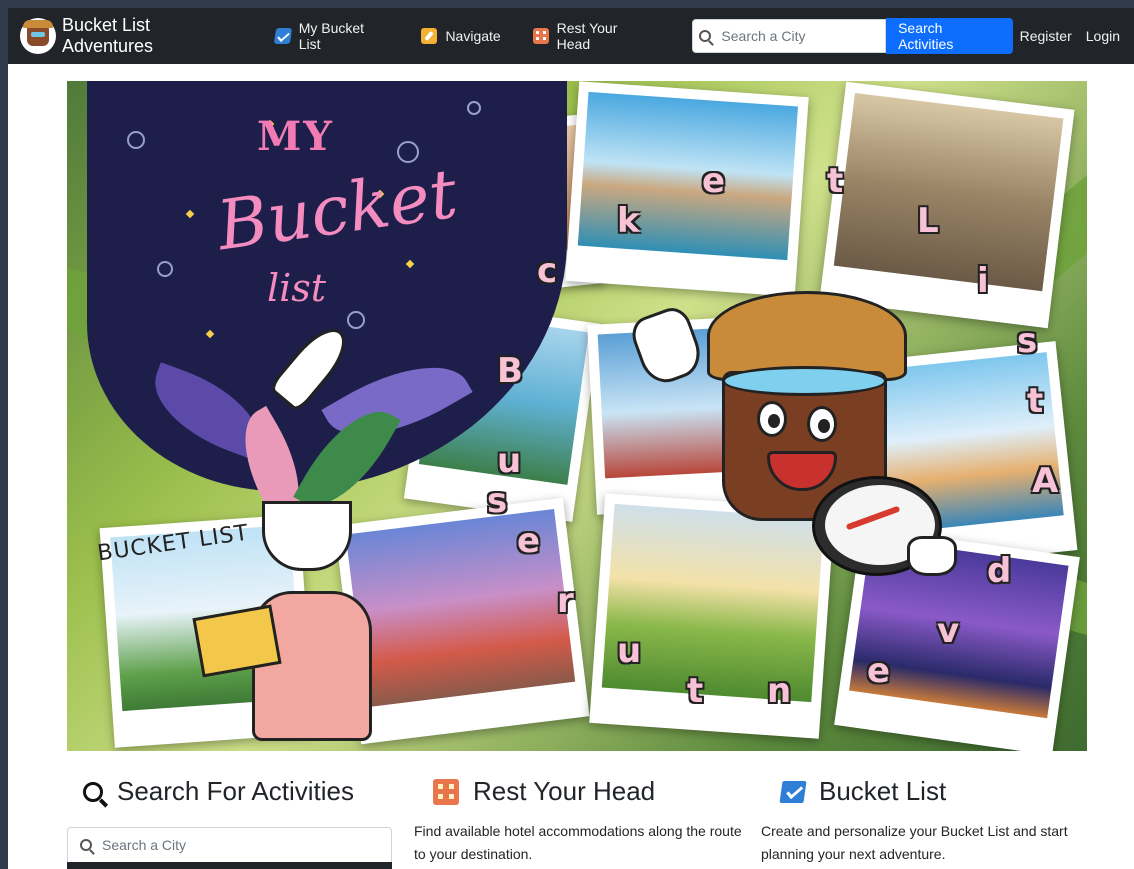 The image size is (1134, 869). Describe the element at coordinates (564, 791) in the screenshot. I see `section-title-text: Rest Your Head` at that location.